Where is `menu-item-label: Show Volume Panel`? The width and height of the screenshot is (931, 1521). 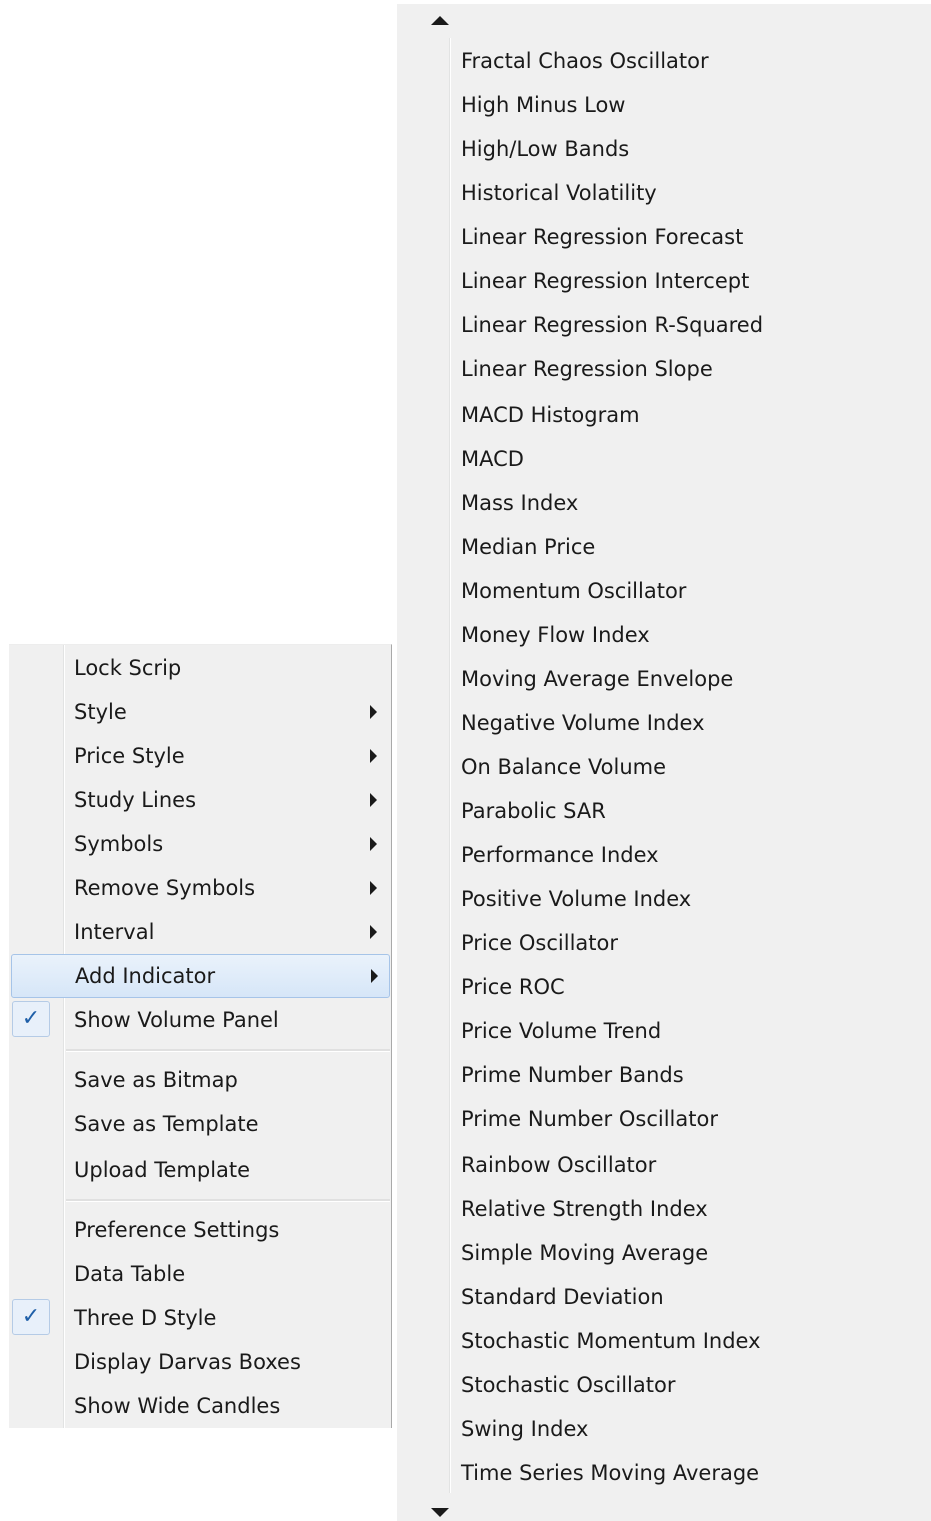
menu-item-label: Show Volume Panel is located at coordinates (176, 1020).